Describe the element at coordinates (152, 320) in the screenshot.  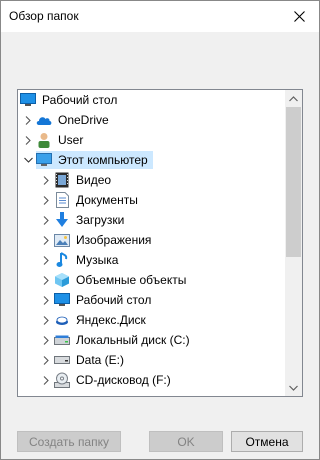
I see `tree-item: Яндекс.Диск` at that location.